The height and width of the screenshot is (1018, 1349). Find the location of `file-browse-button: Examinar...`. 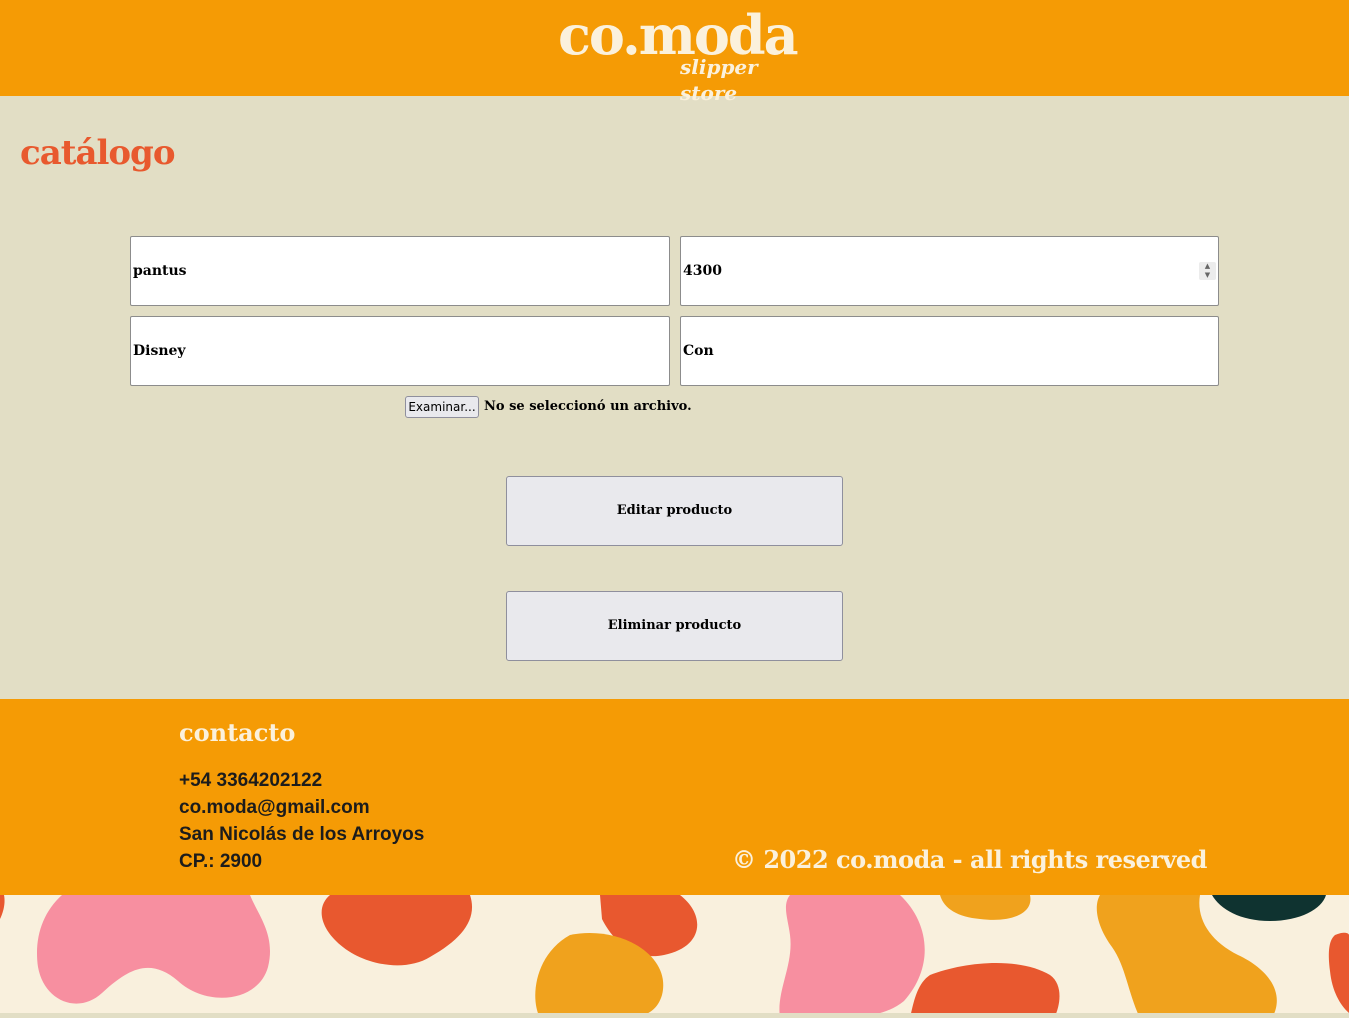

file-browse-button: Examinar... is located at coordinates (442, 407).